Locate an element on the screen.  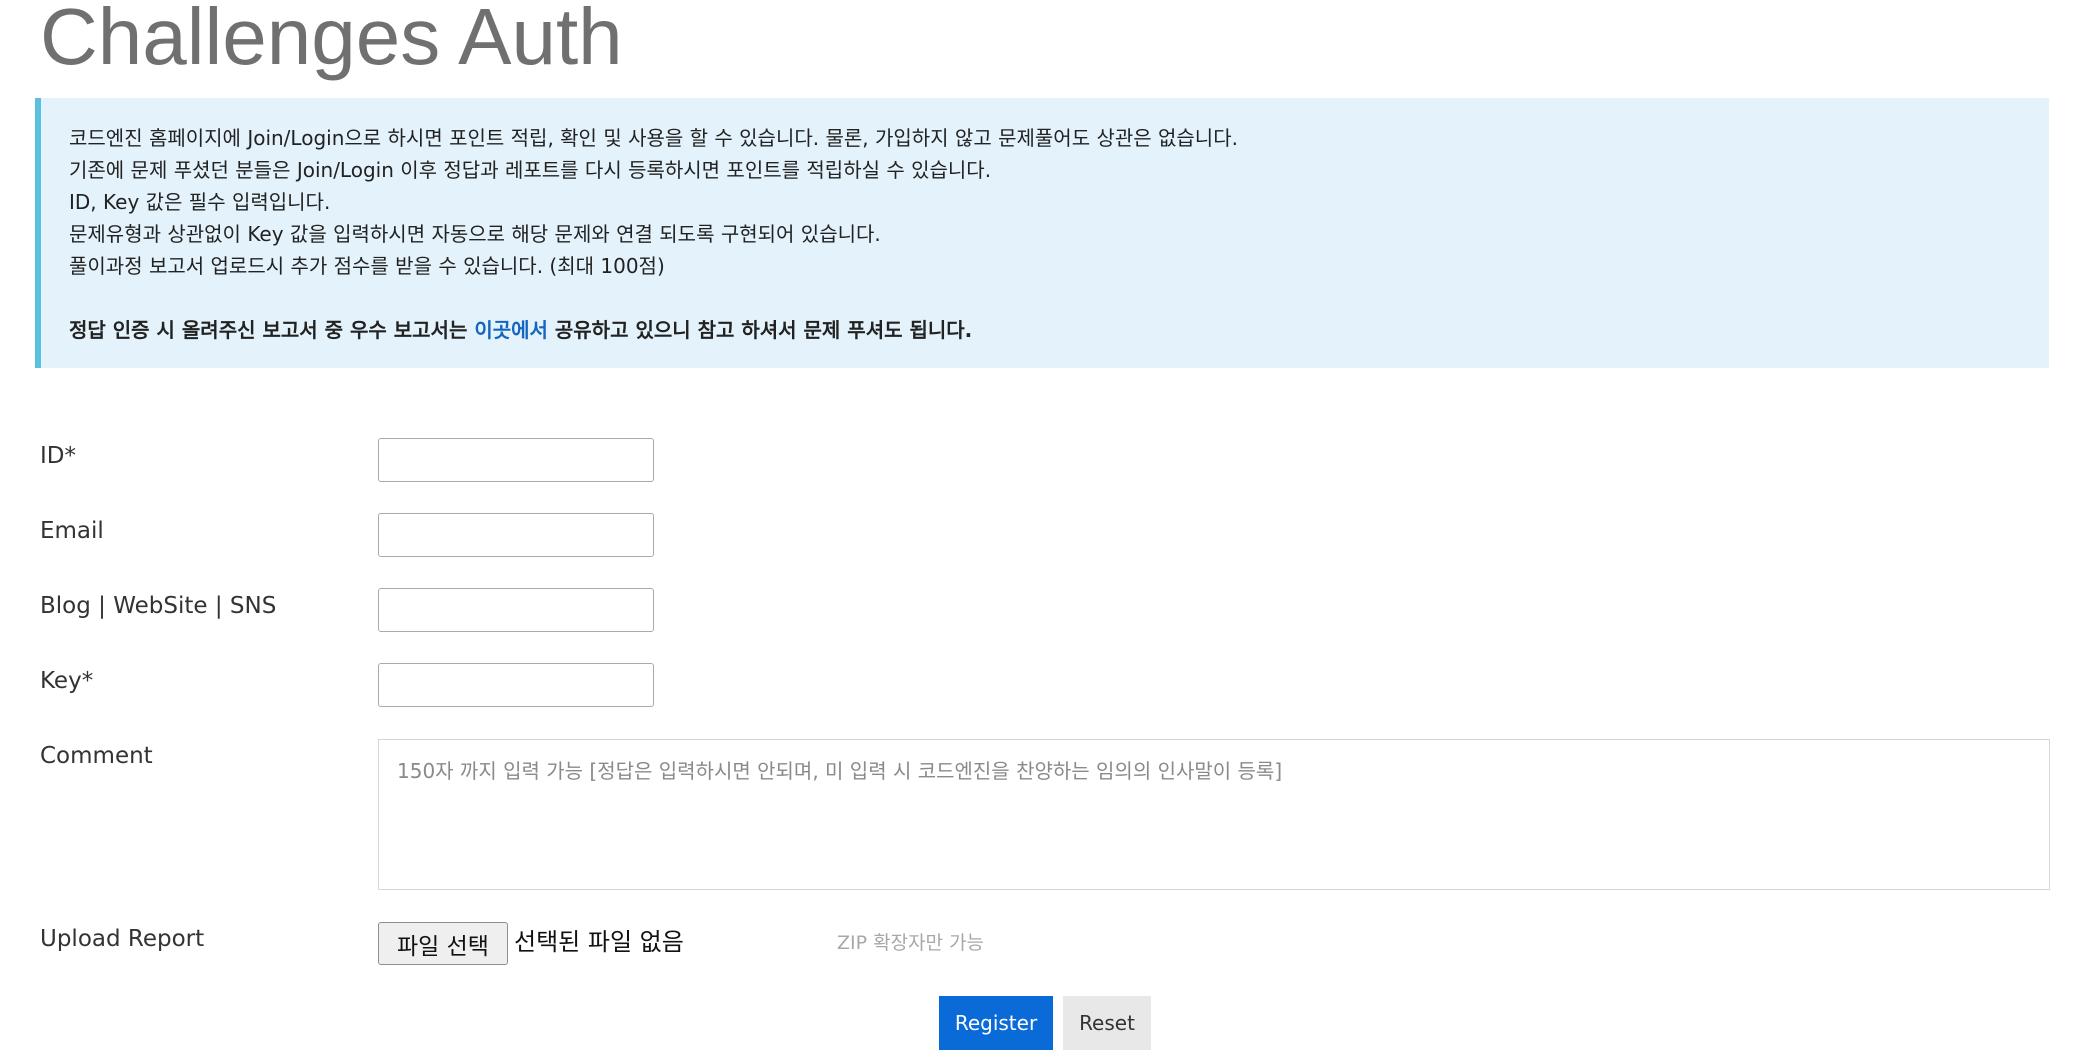
register-button: Register is located at coordinates (996, 1023).